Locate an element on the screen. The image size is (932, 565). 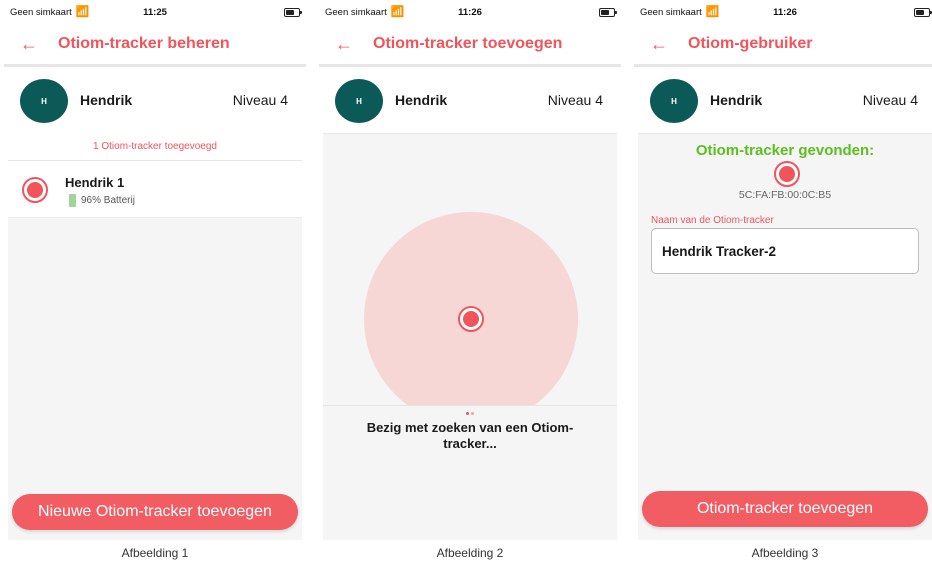
status-time: 11:25 is located at coordinates (155, 12).